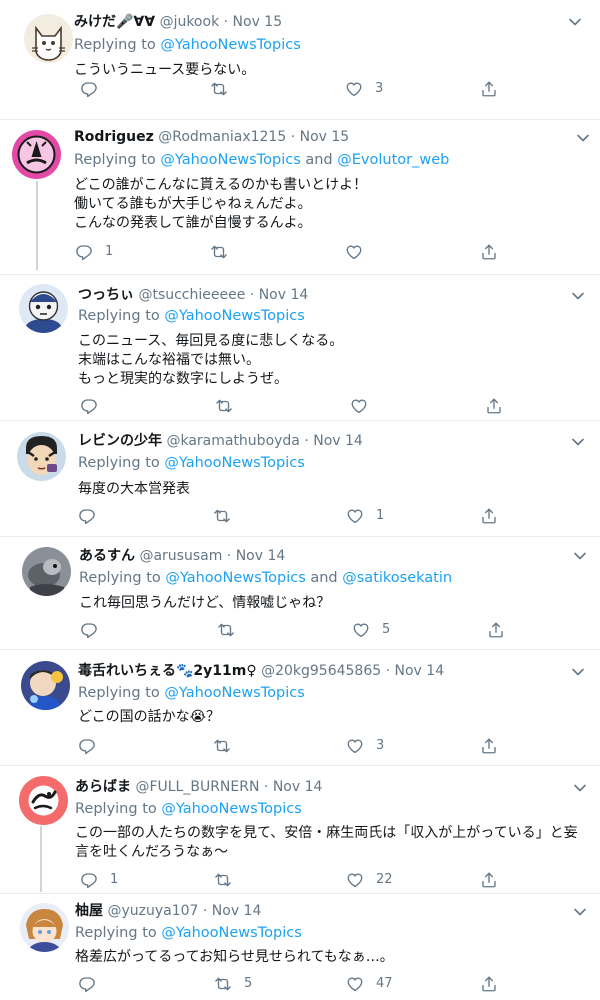 The width and height of the screenshot is (600, 1000). I want to click on like-count: 3, so click(379, 88).